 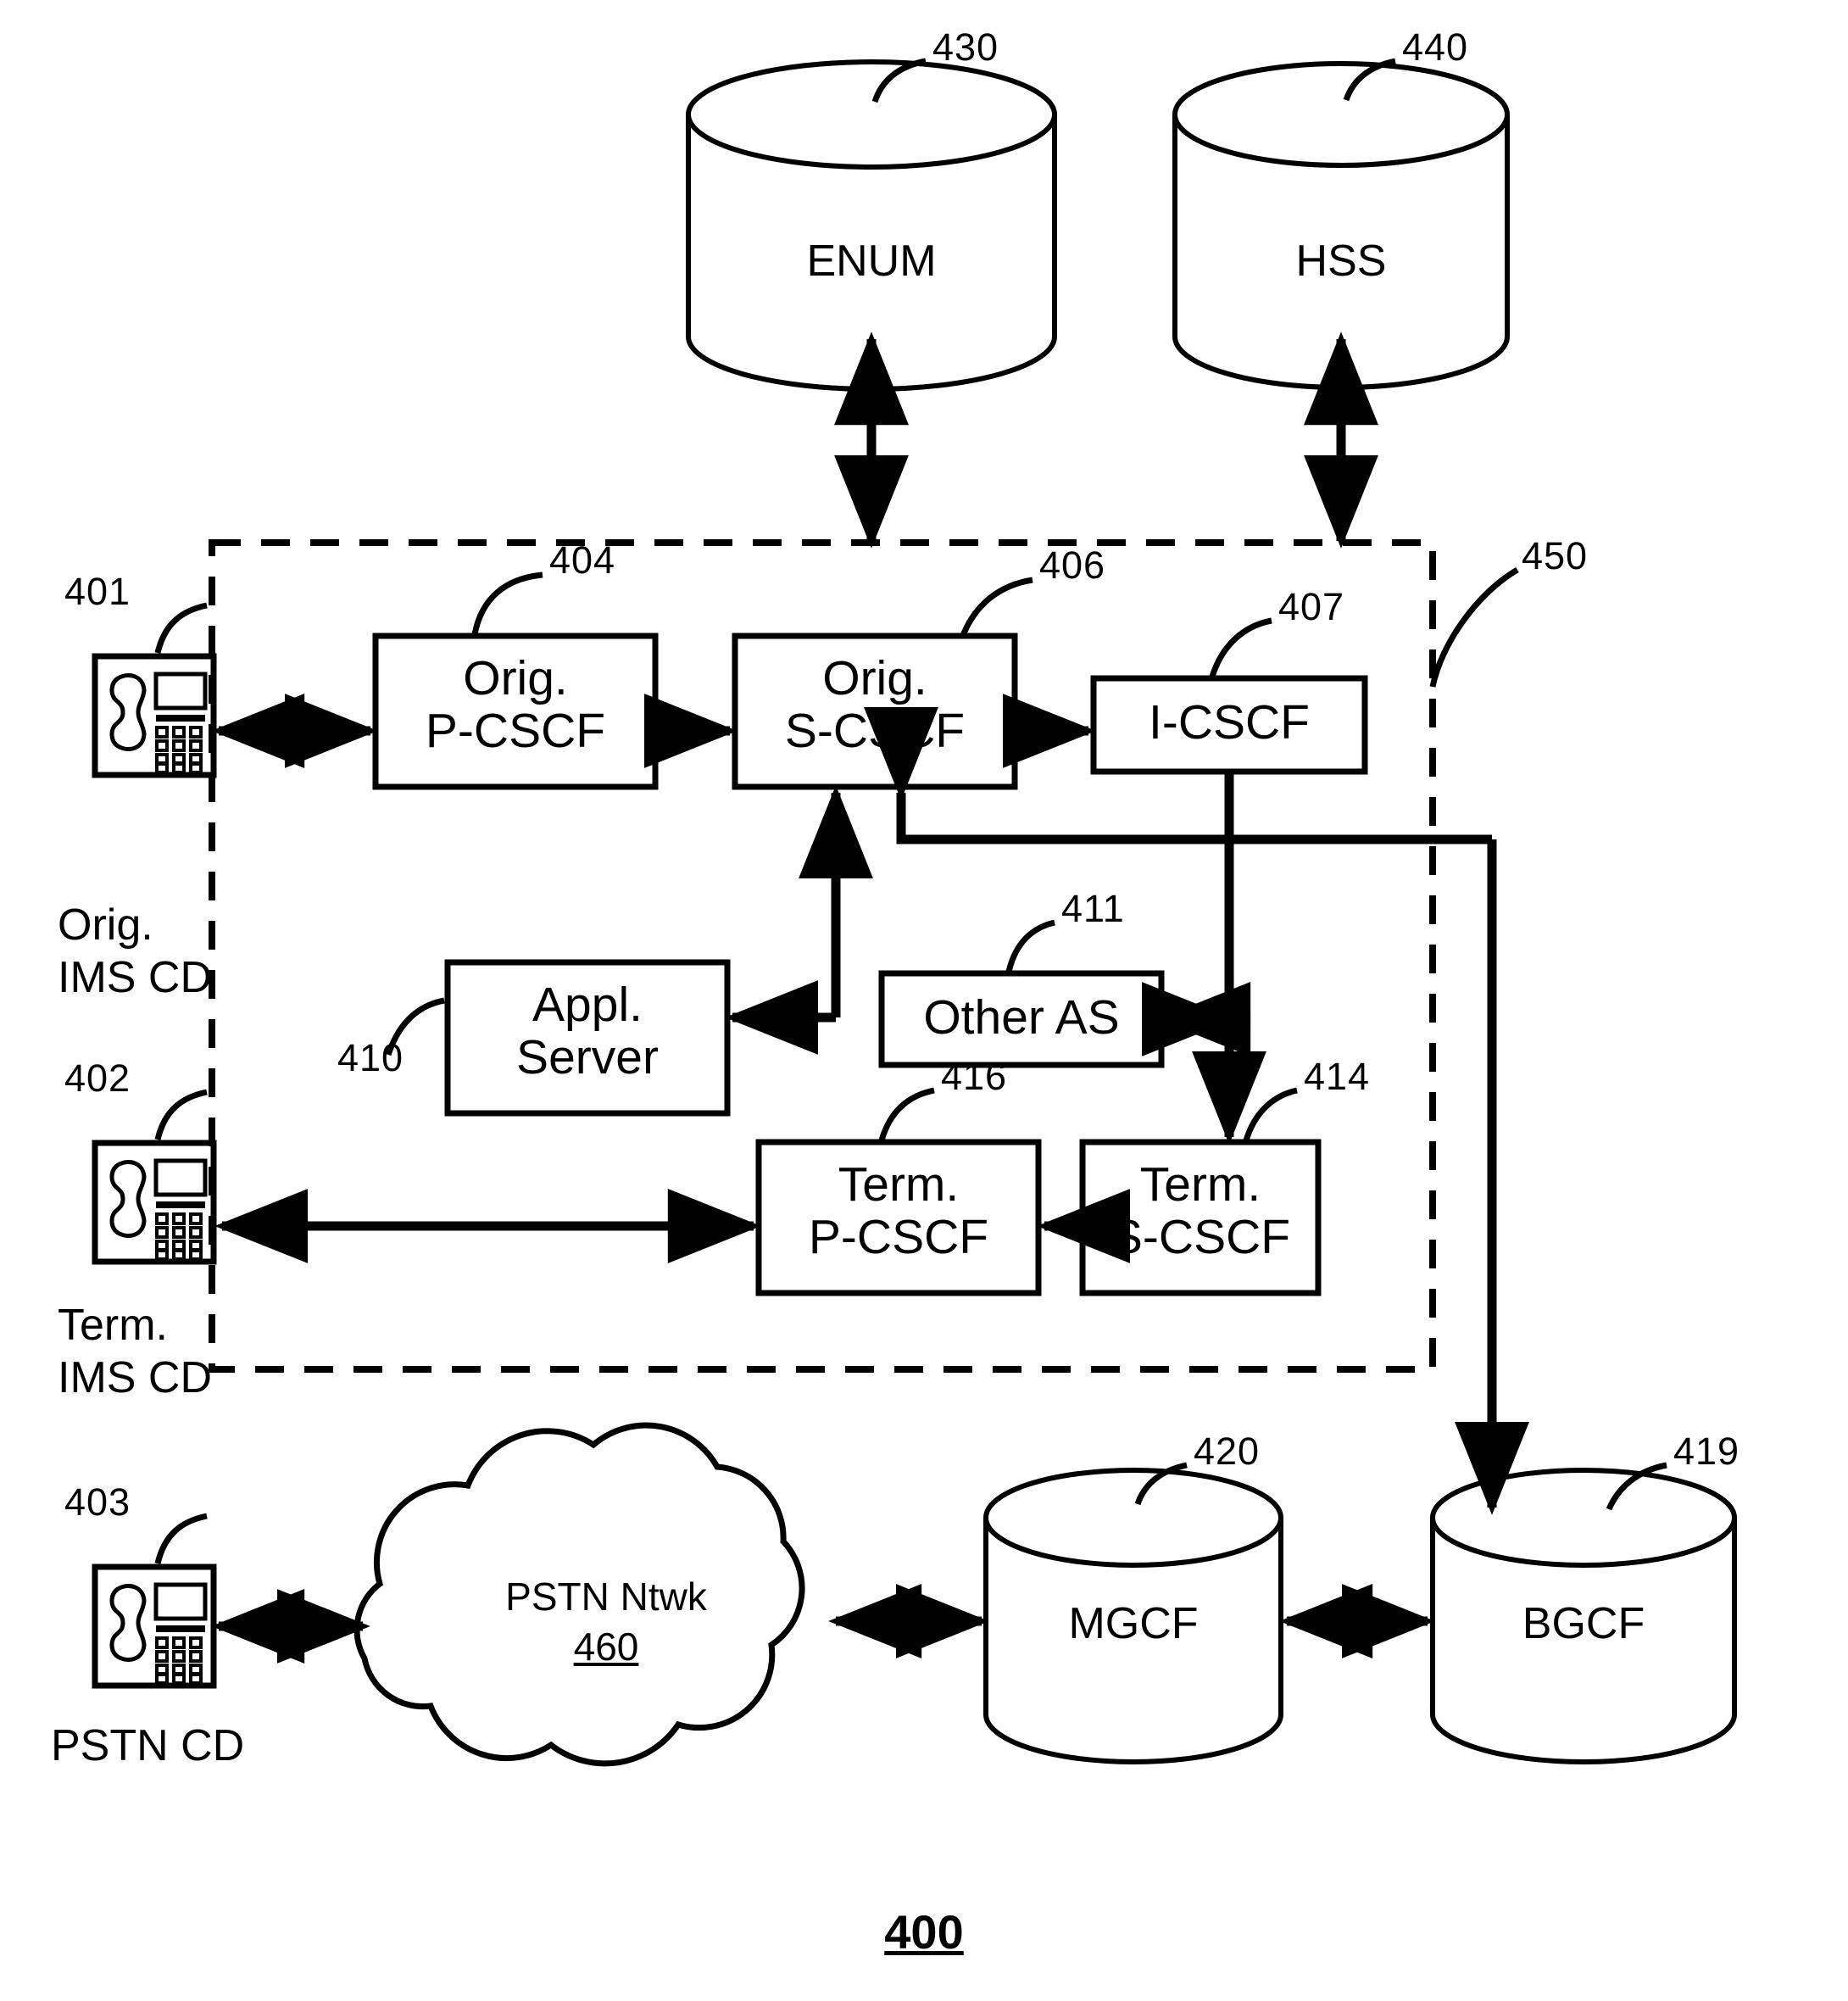 What do you see at coordinates (587, 1005) in the screenshot?
I see `appl-server-label-line1: Appl.` at bounding box center [587, 1005].